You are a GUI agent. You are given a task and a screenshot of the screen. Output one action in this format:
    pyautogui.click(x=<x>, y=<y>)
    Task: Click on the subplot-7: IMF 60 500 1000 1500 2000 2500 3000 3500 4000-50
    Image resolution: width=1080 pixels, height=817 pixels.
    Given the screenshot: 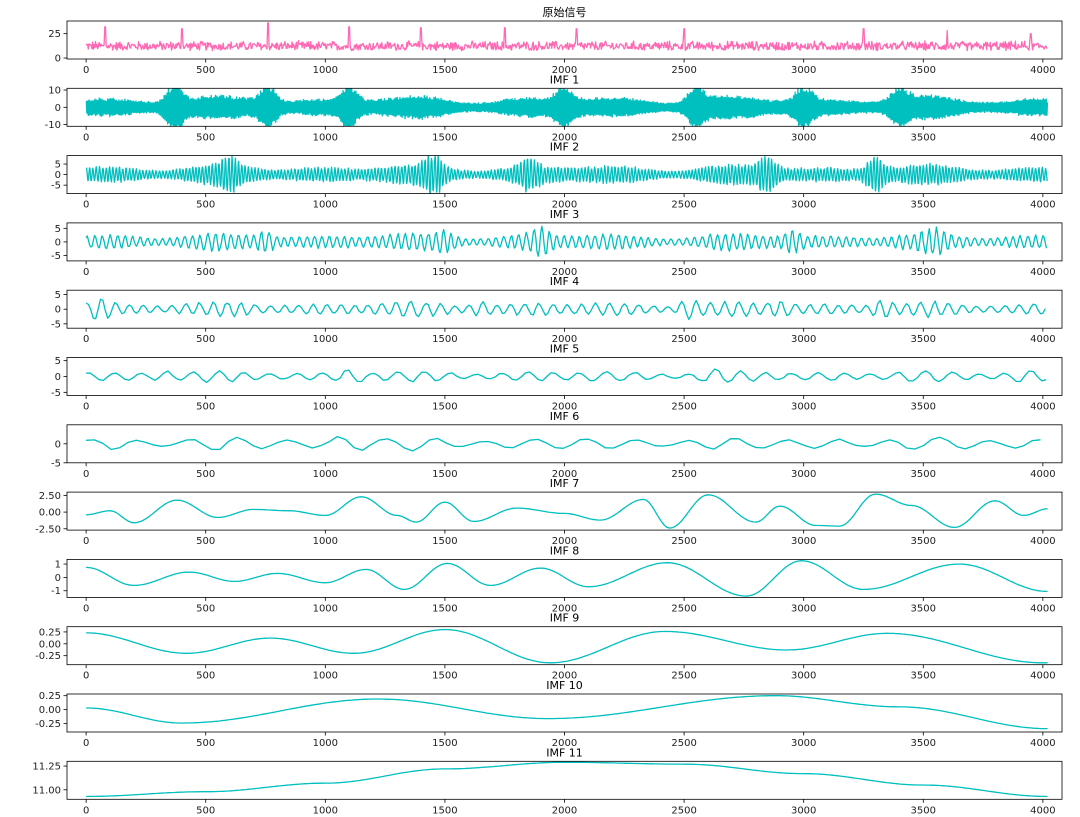 What is the action you would take?
    pyautogui.click(x=557, y=445)
    